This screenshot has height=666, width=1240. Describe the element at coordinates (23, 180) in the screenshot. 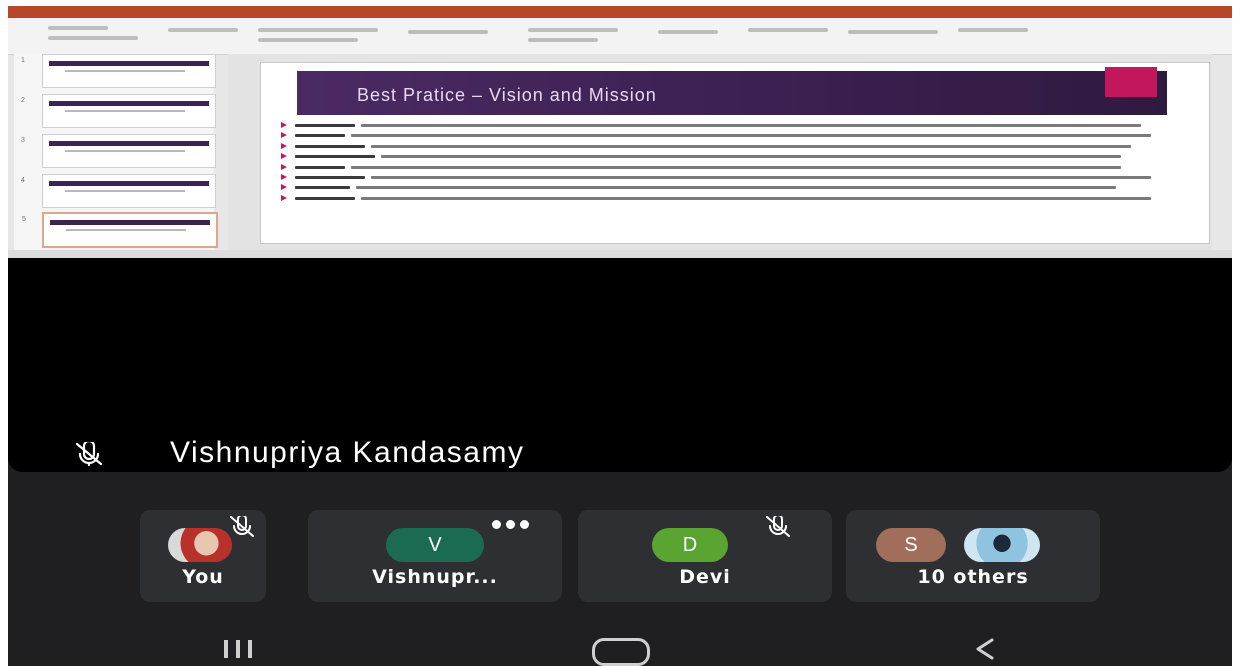

I see `thumbnail-number: 4` at that location.